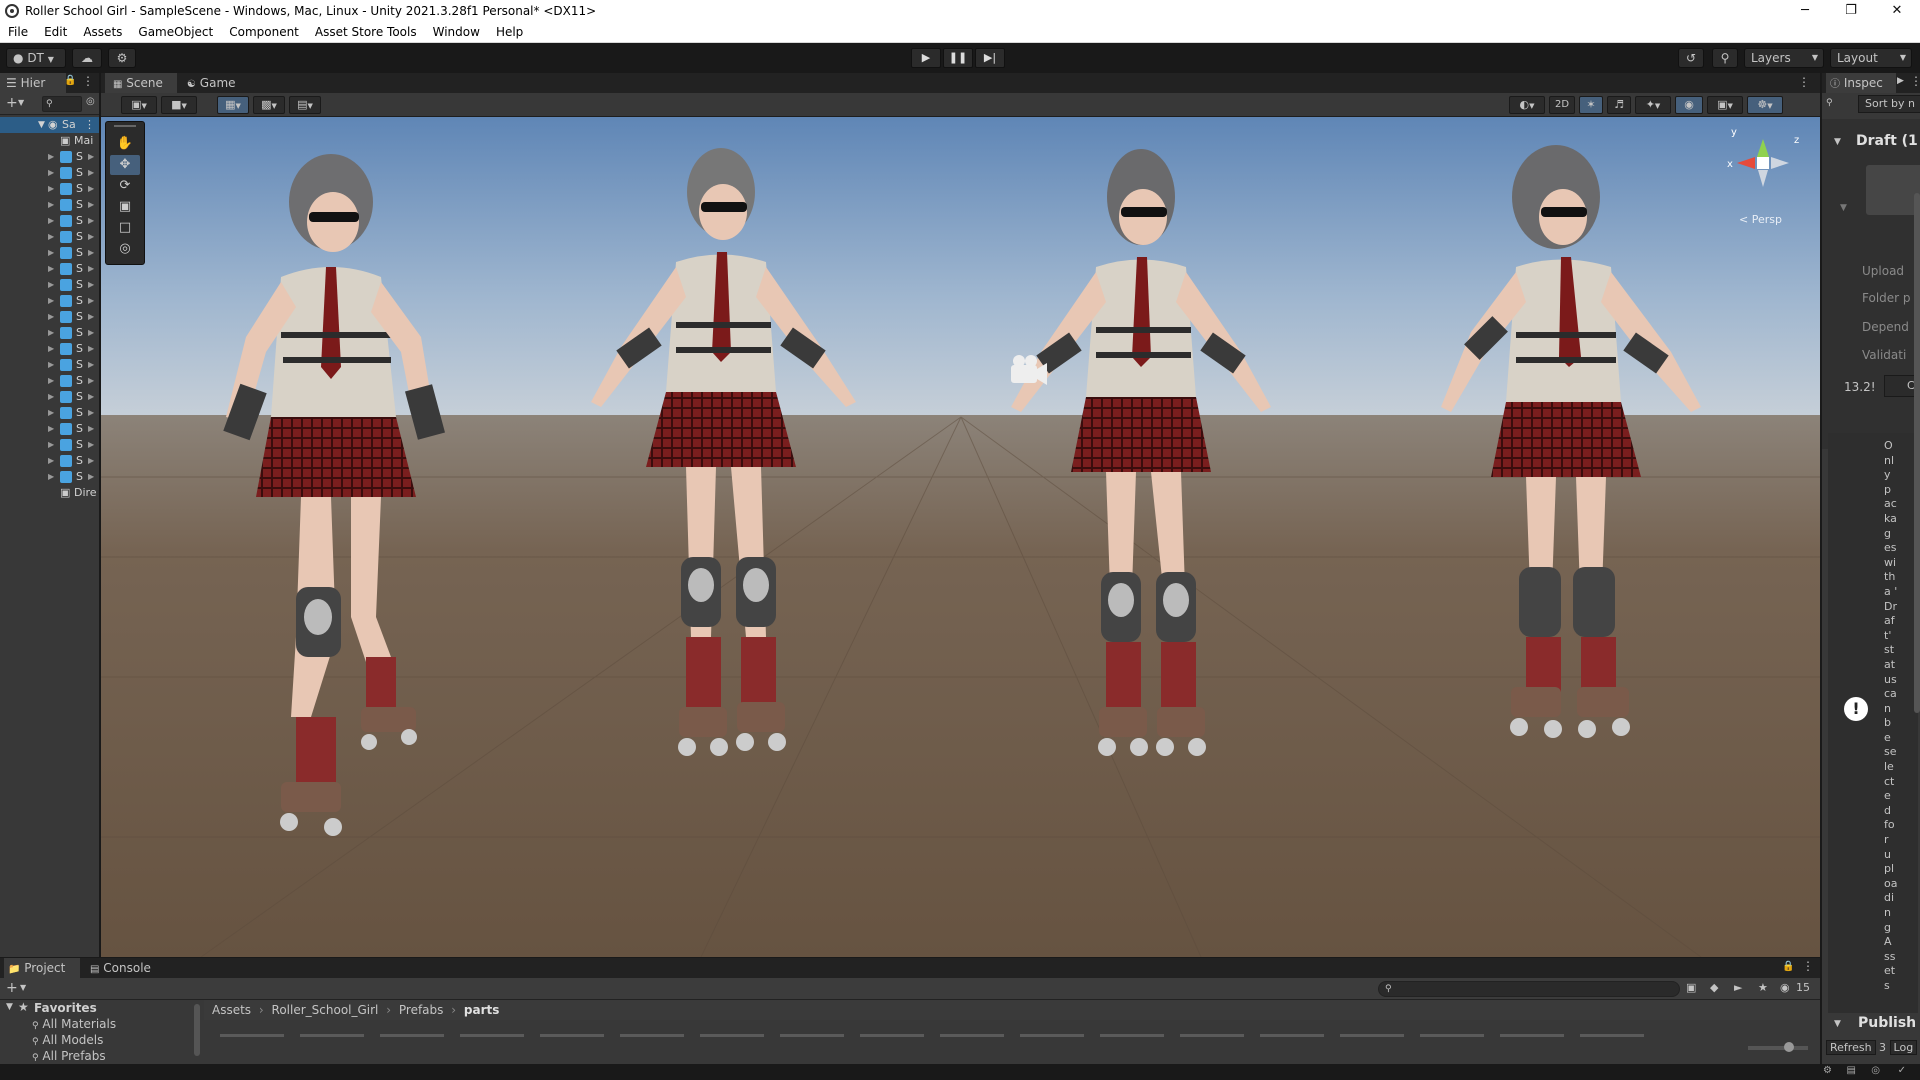  I want to click on zoom-slider-handle, so click(1789, 1047).